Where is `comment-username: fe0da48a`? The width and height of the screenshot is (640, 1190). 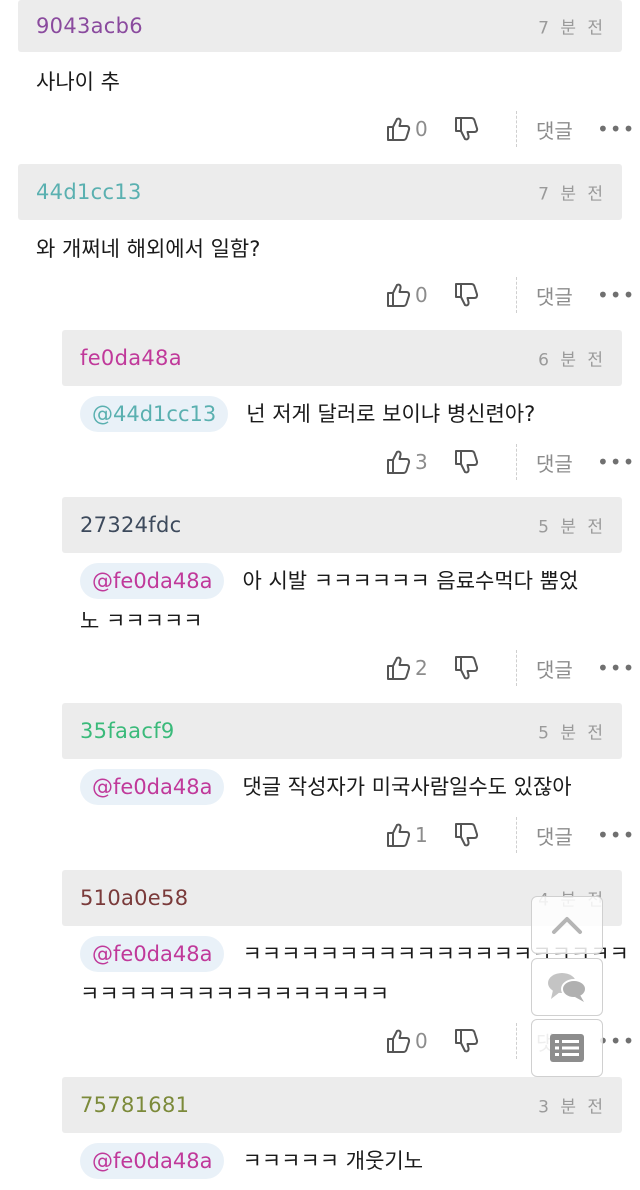 comment-username: fe0da48a is located at coordinates (131, 358).